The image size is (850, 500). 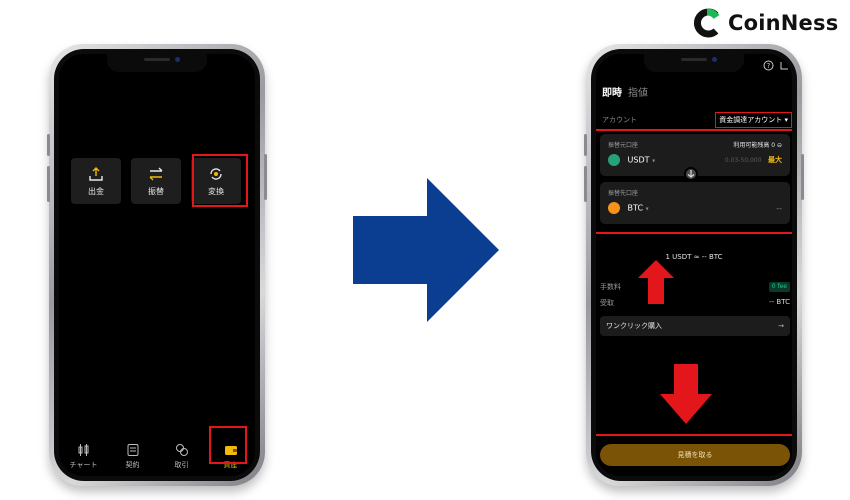 What do you see at coordinates (776, 65) in the screenshot?
I see `top-icons: ?` at bounding box center [776, 65].